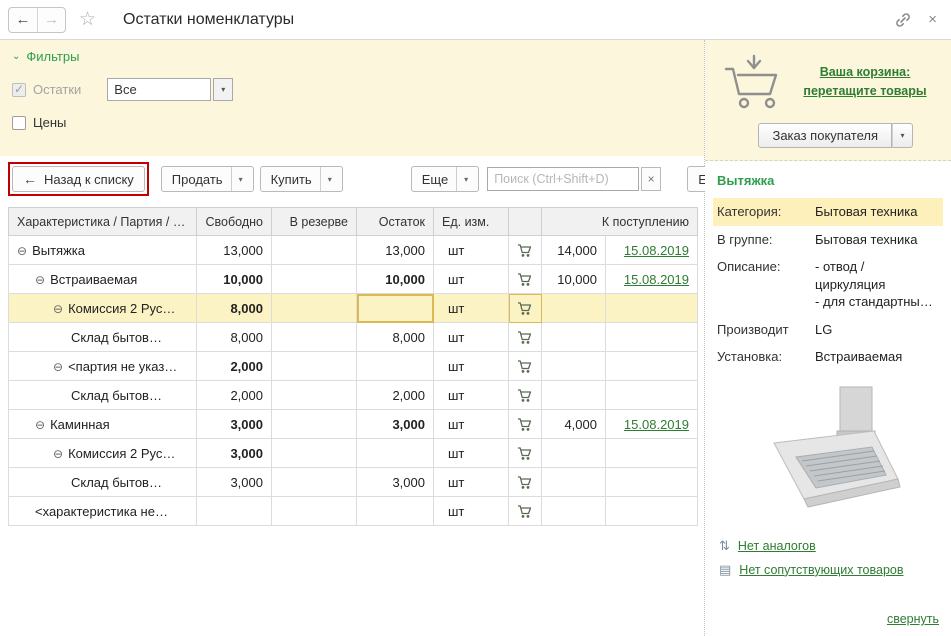  Describe the element at coordinates (395, 250) in the screenshot. I see `rest-cell: 13,000` at that location.